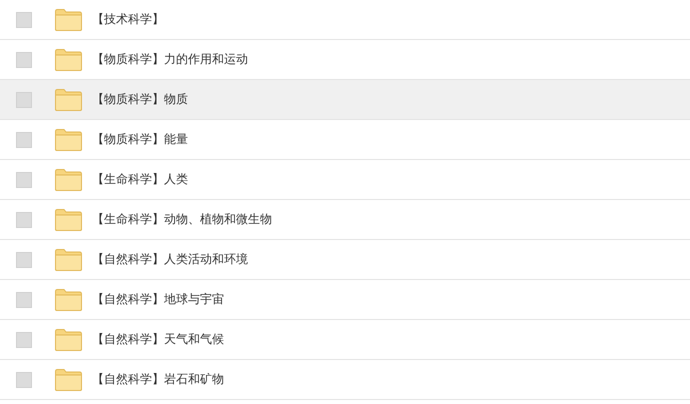  Describe the element at coordinates (158, 379) in the screenshot. I see `folder-name: 【自然科学】岩石和矿物` at that location.